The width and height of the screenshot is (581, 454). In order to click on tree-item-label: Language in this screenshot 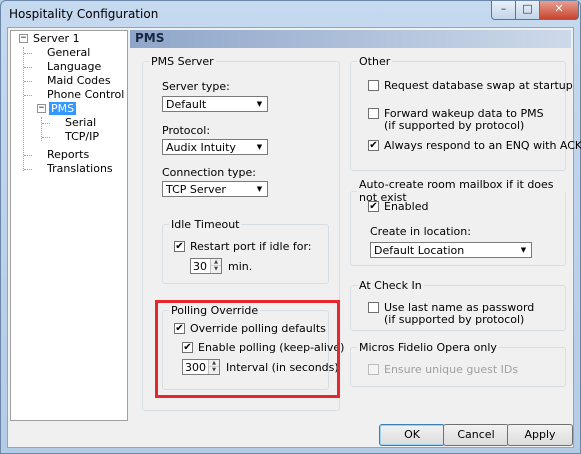, I will do `click(74, 66)`.